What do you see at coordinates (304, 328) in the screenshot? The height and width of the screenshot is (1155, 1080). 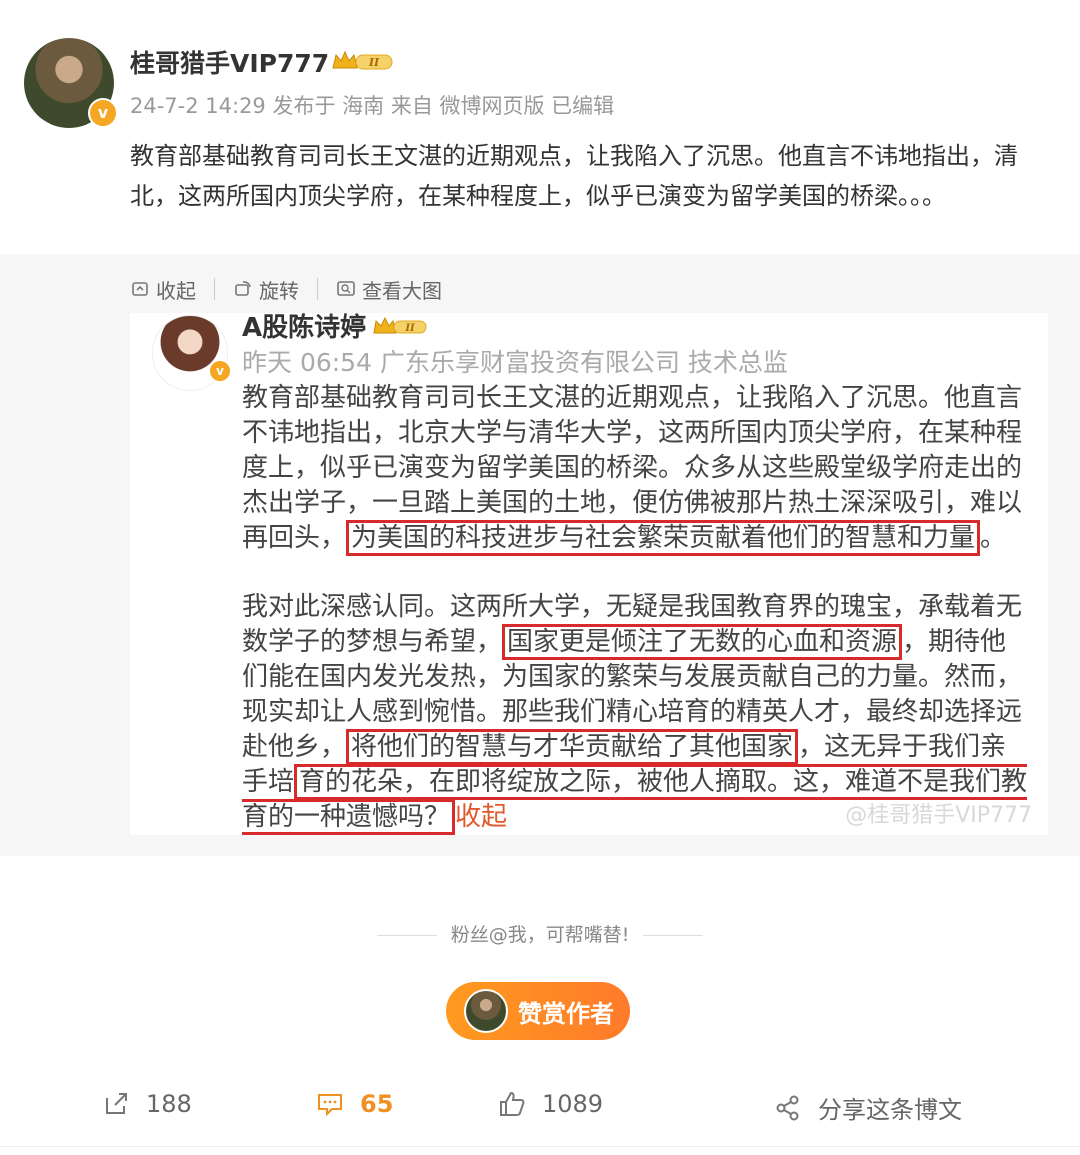 I see `quoted-author-name: A股陈诗婷` at bounding box center [304, 328].